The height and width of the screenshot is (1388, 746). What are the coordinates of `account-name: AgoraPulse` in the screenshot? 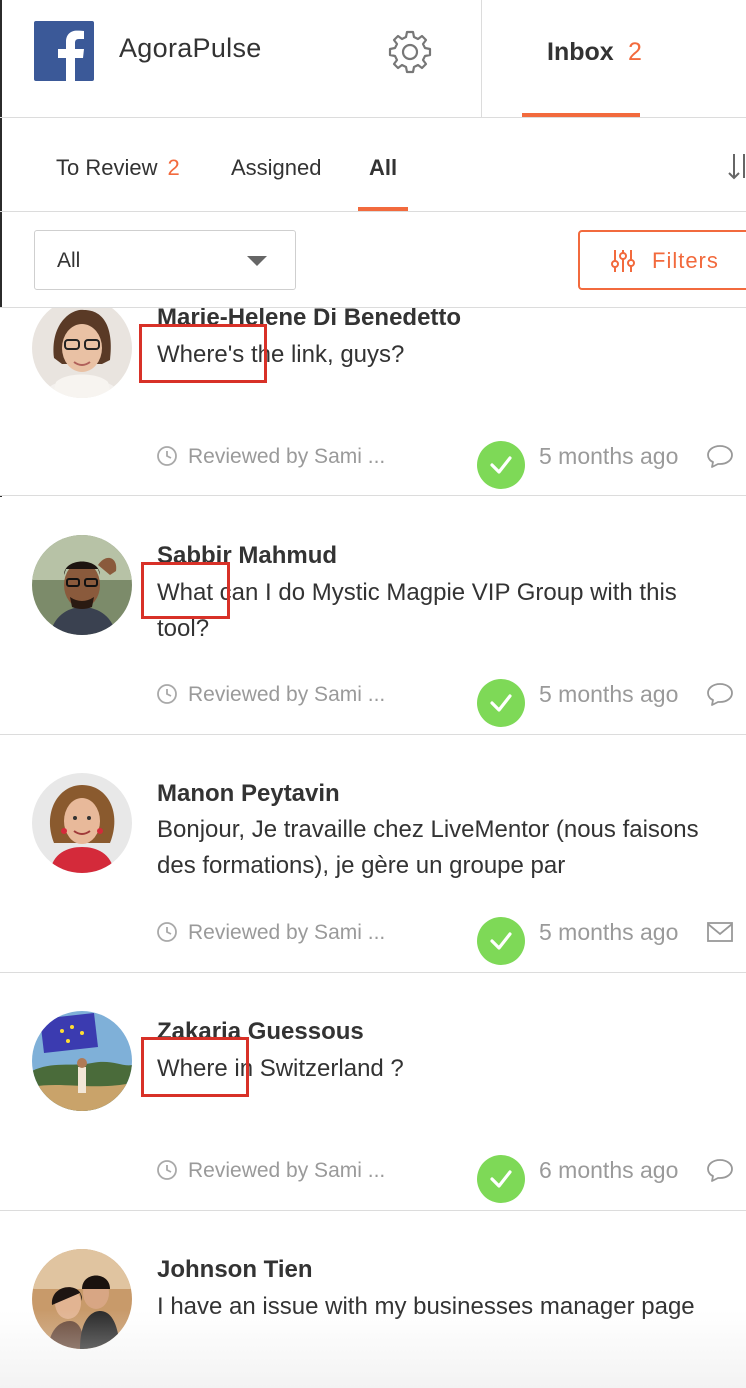 It's located at (190, 48).